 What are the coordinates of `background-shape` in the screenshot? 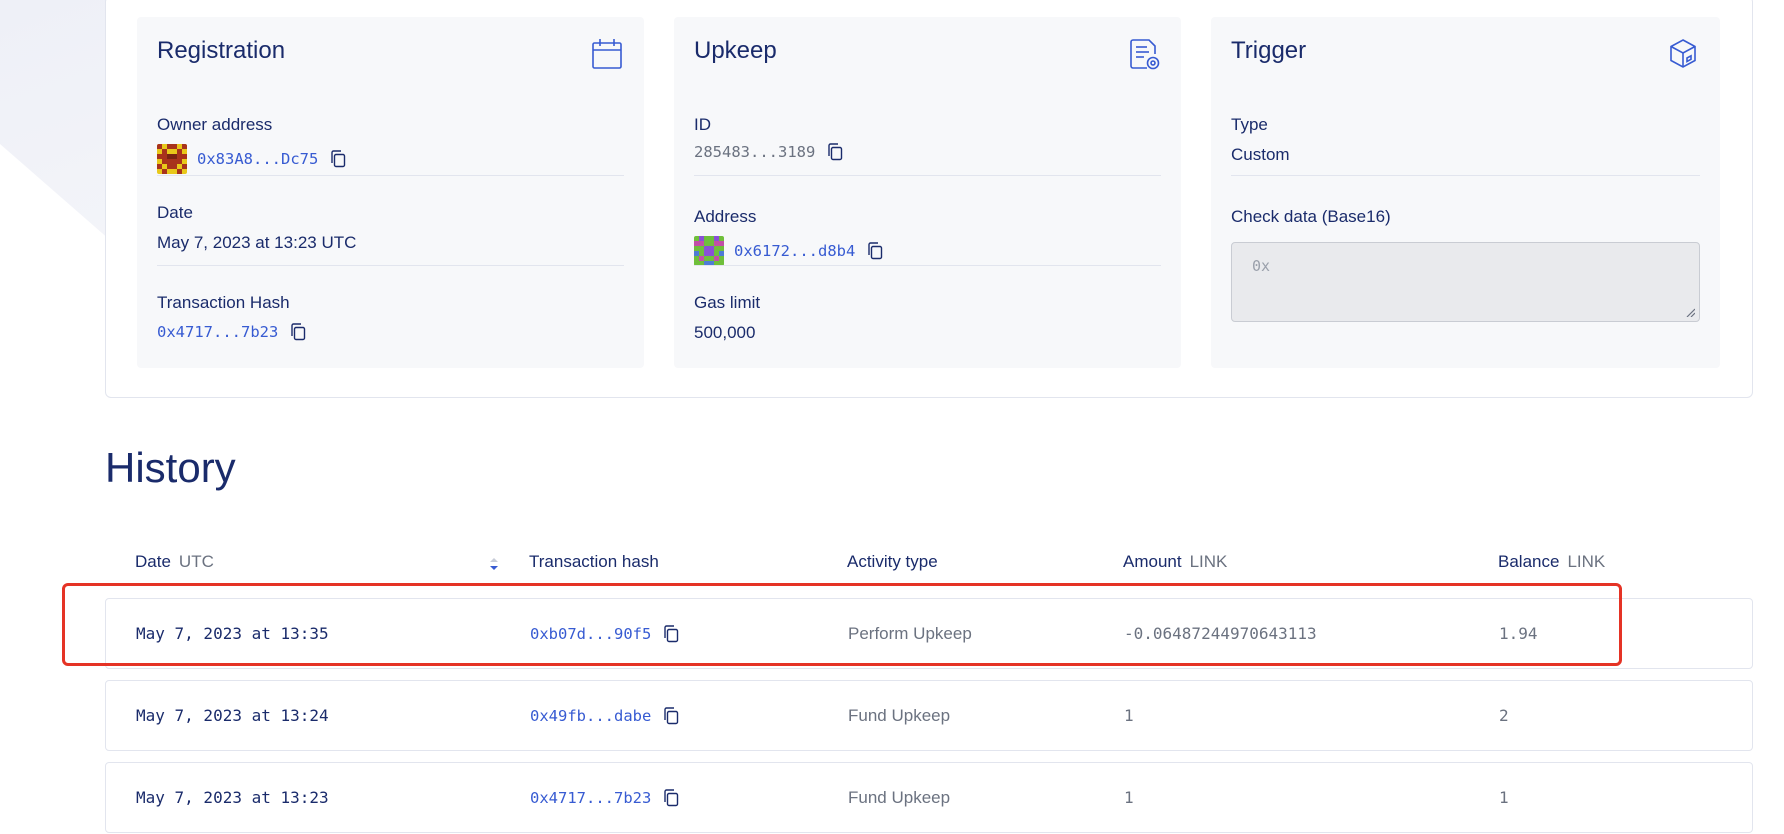 It's located at (55, 120).